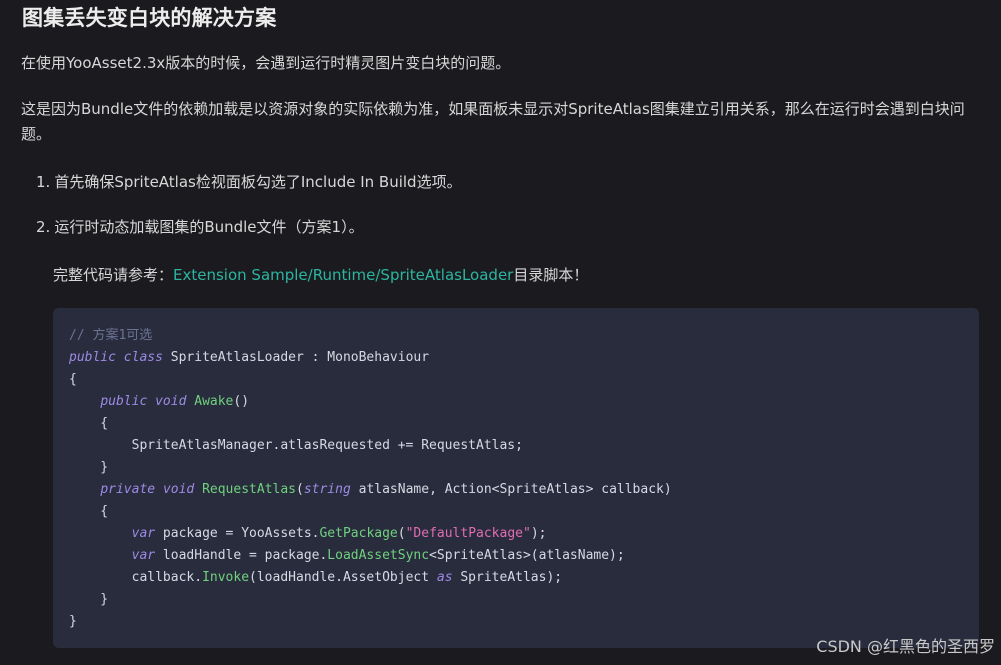 The width and height of the screenshot is (1001, 665). What do you see at coordinates (43, 227) in the screenshot?
I see `list-item-number: 2.` at bounding box center [43, 227].